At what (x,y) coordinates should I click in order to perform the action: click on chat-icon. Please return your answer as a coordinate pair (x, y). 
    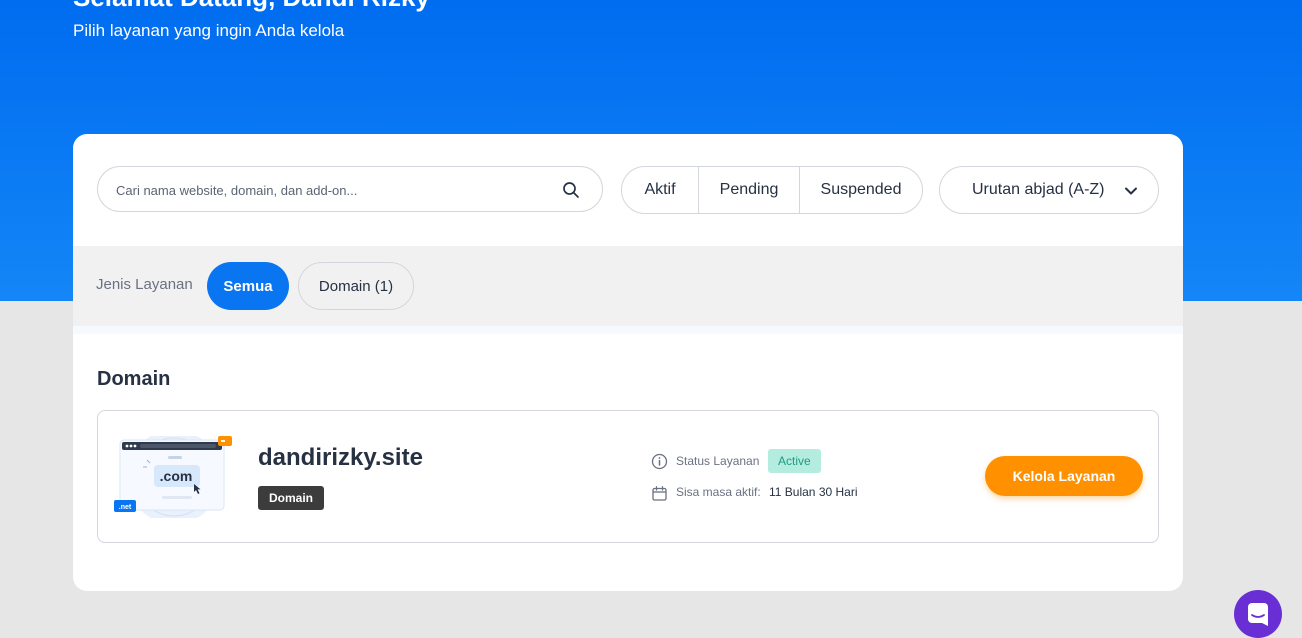
    Looking at the image, I should click on (1258, 614).